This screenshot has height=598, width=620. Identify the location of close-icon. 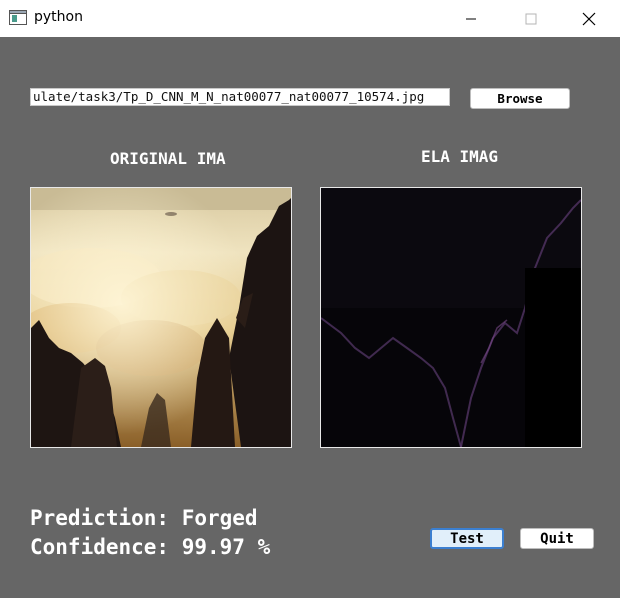
(589, 18).